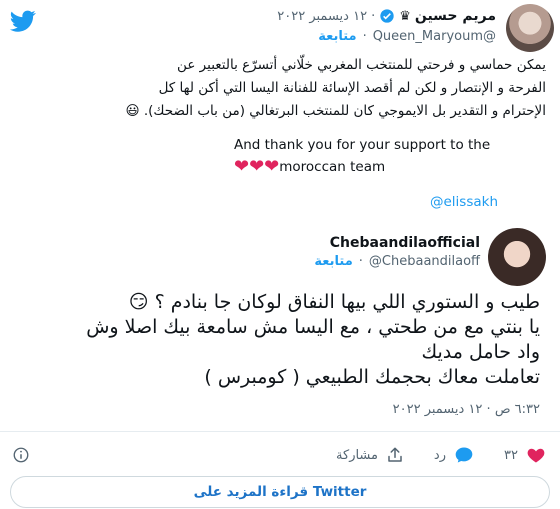 Image resolution: width=560 pixels, height=509 pixels. I want to click on read-more-label: قراءة المزيد على Twitter, so click(280, 492).